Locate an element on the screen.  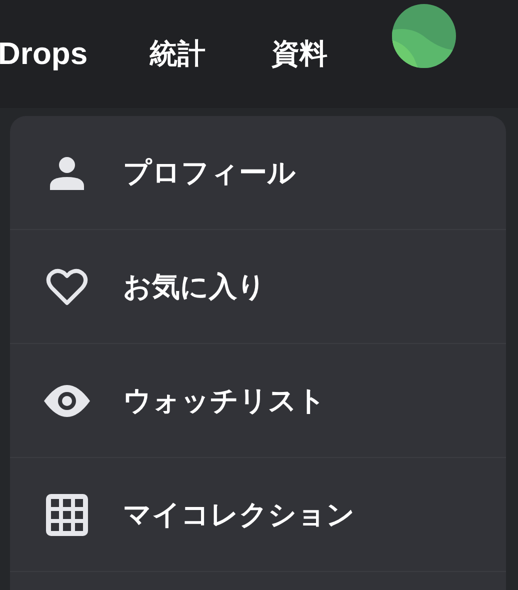
heart-icon is located at coordinates (67, 287).